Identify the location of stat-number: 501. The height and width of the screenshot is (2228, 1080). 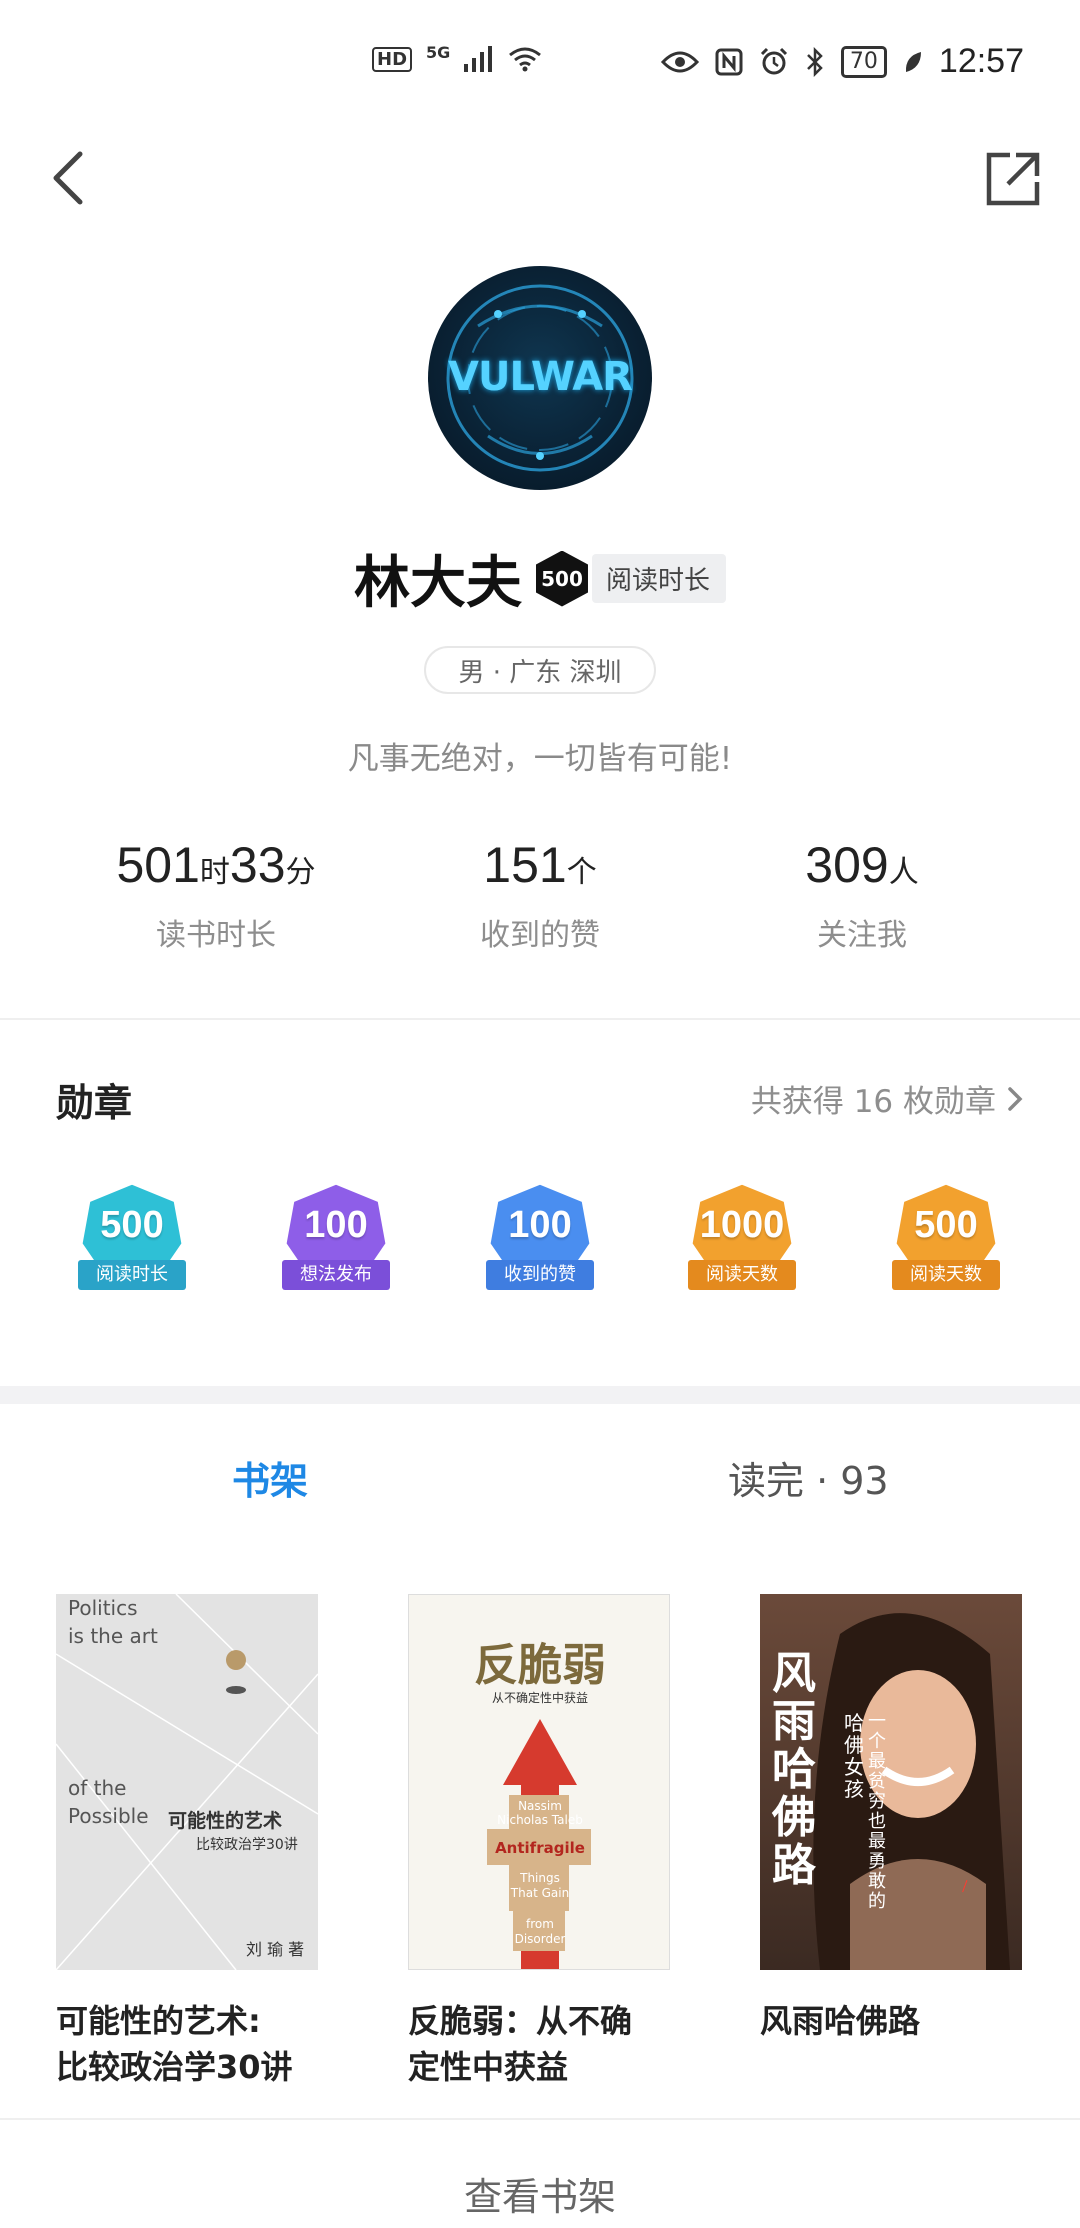
(158, 865).